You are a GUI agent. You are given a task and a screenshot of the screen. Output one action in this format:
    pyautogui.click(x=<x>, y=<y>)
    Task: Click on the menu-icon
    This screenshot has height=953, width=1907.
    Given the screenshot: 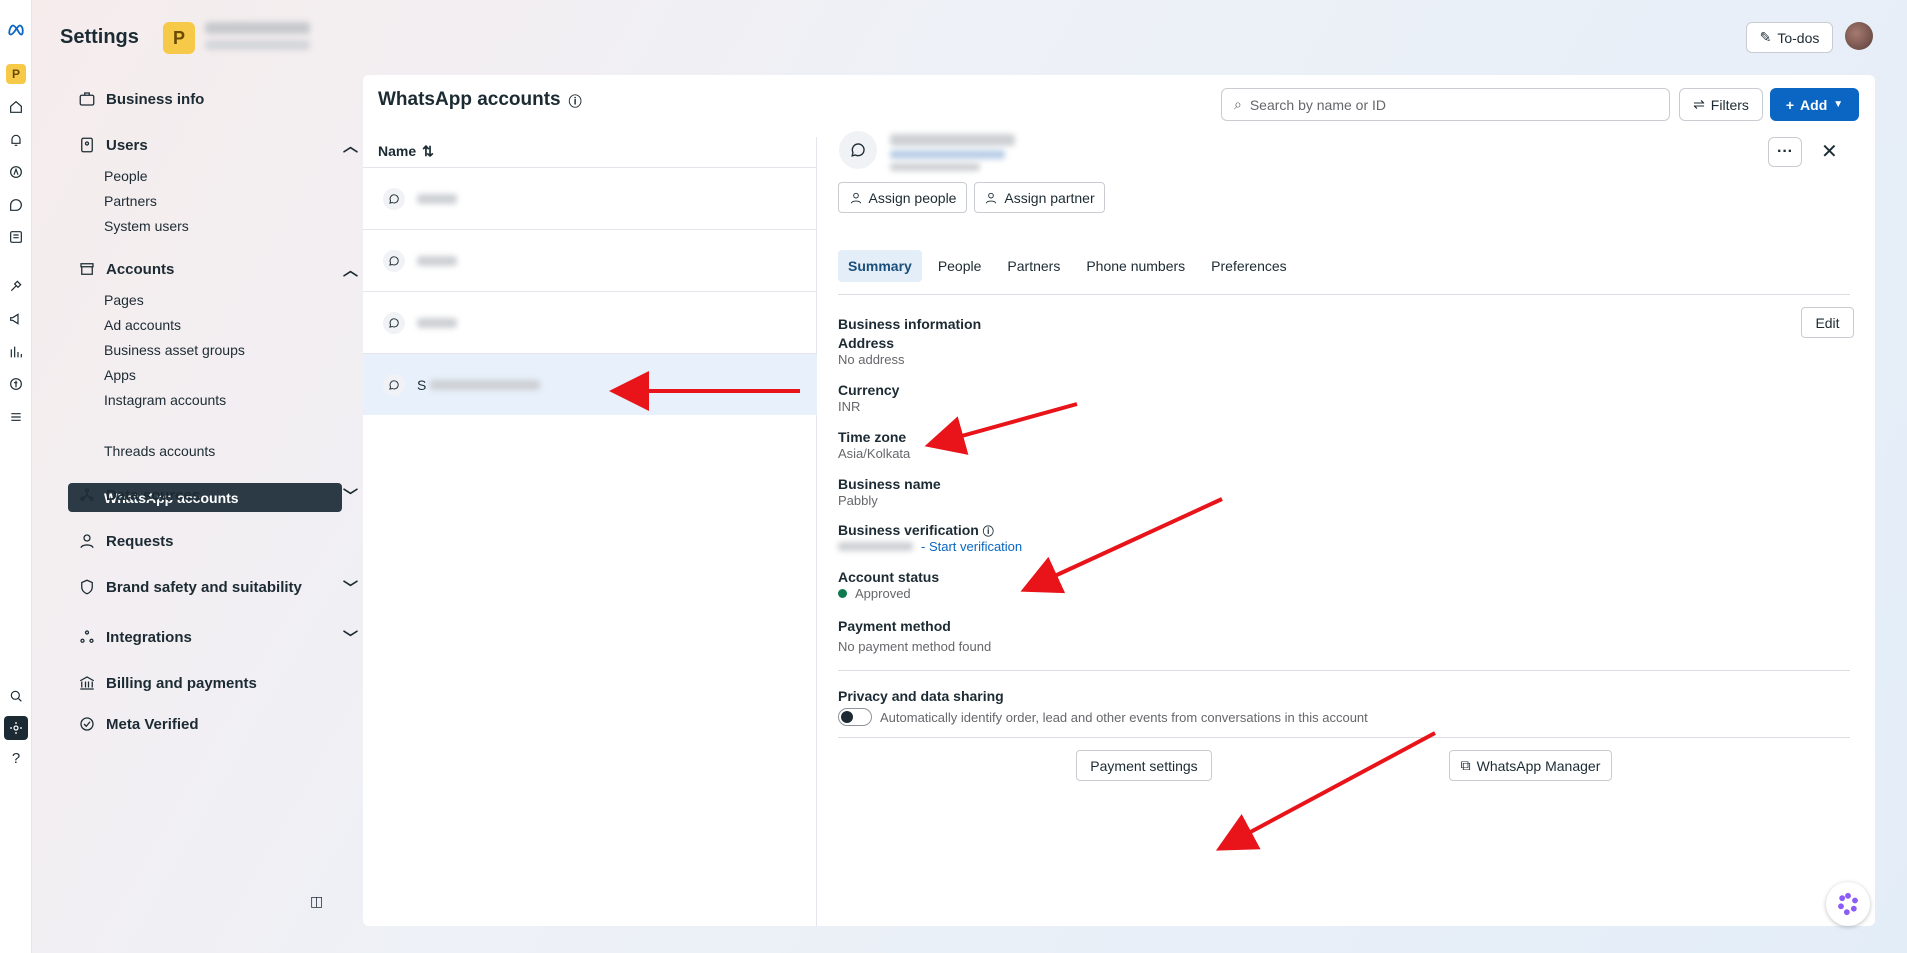 What is the action you would take?
    pyautogui.click(x=16, y=417)
    